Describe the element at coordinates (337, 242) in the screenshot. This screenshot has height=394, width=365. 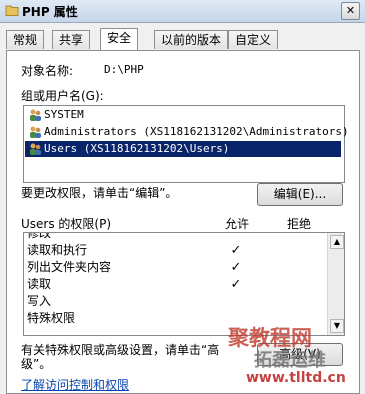
I see `scroll-up-icon: ▲` at that location.